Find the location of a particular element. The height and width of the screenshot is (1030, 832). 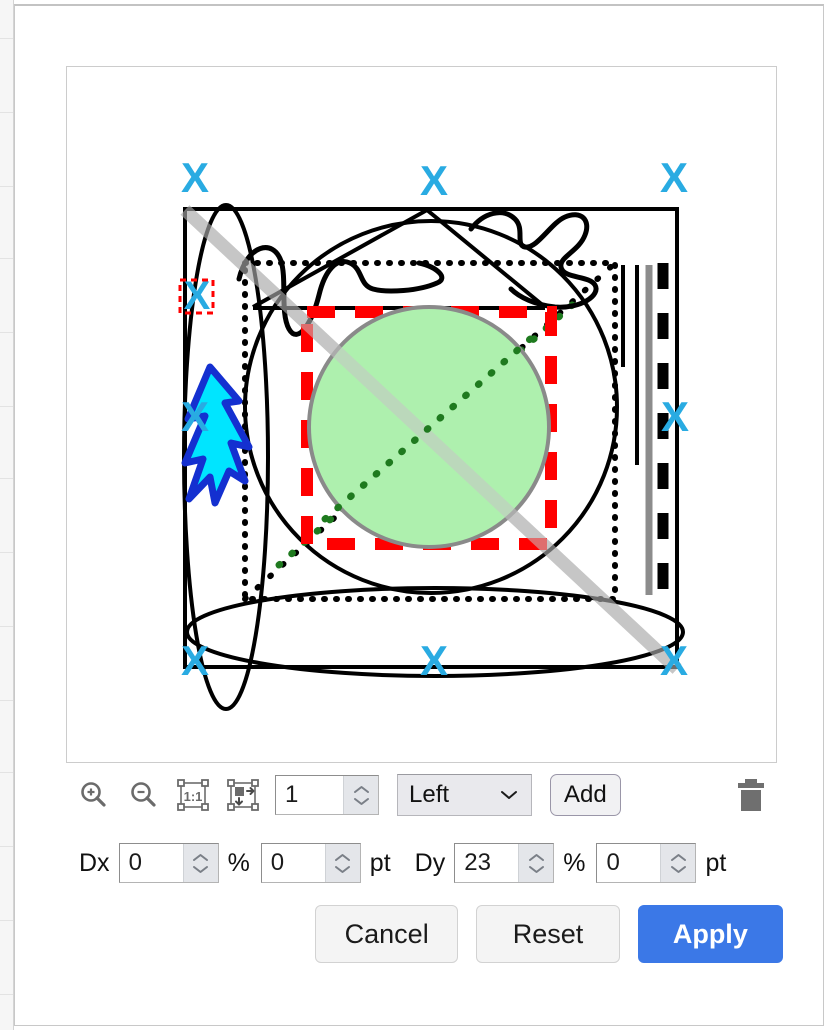

dx-percent-unit: % is located at coordinates (238, 862).